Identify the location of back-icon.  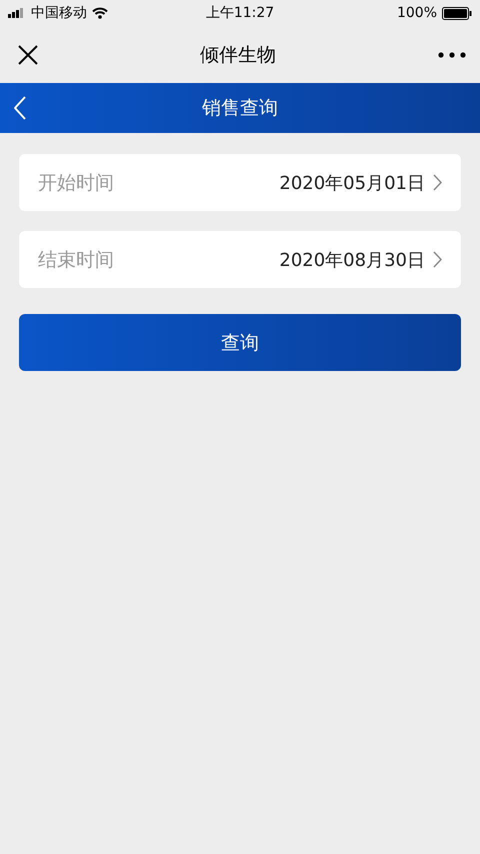
(20, 108).